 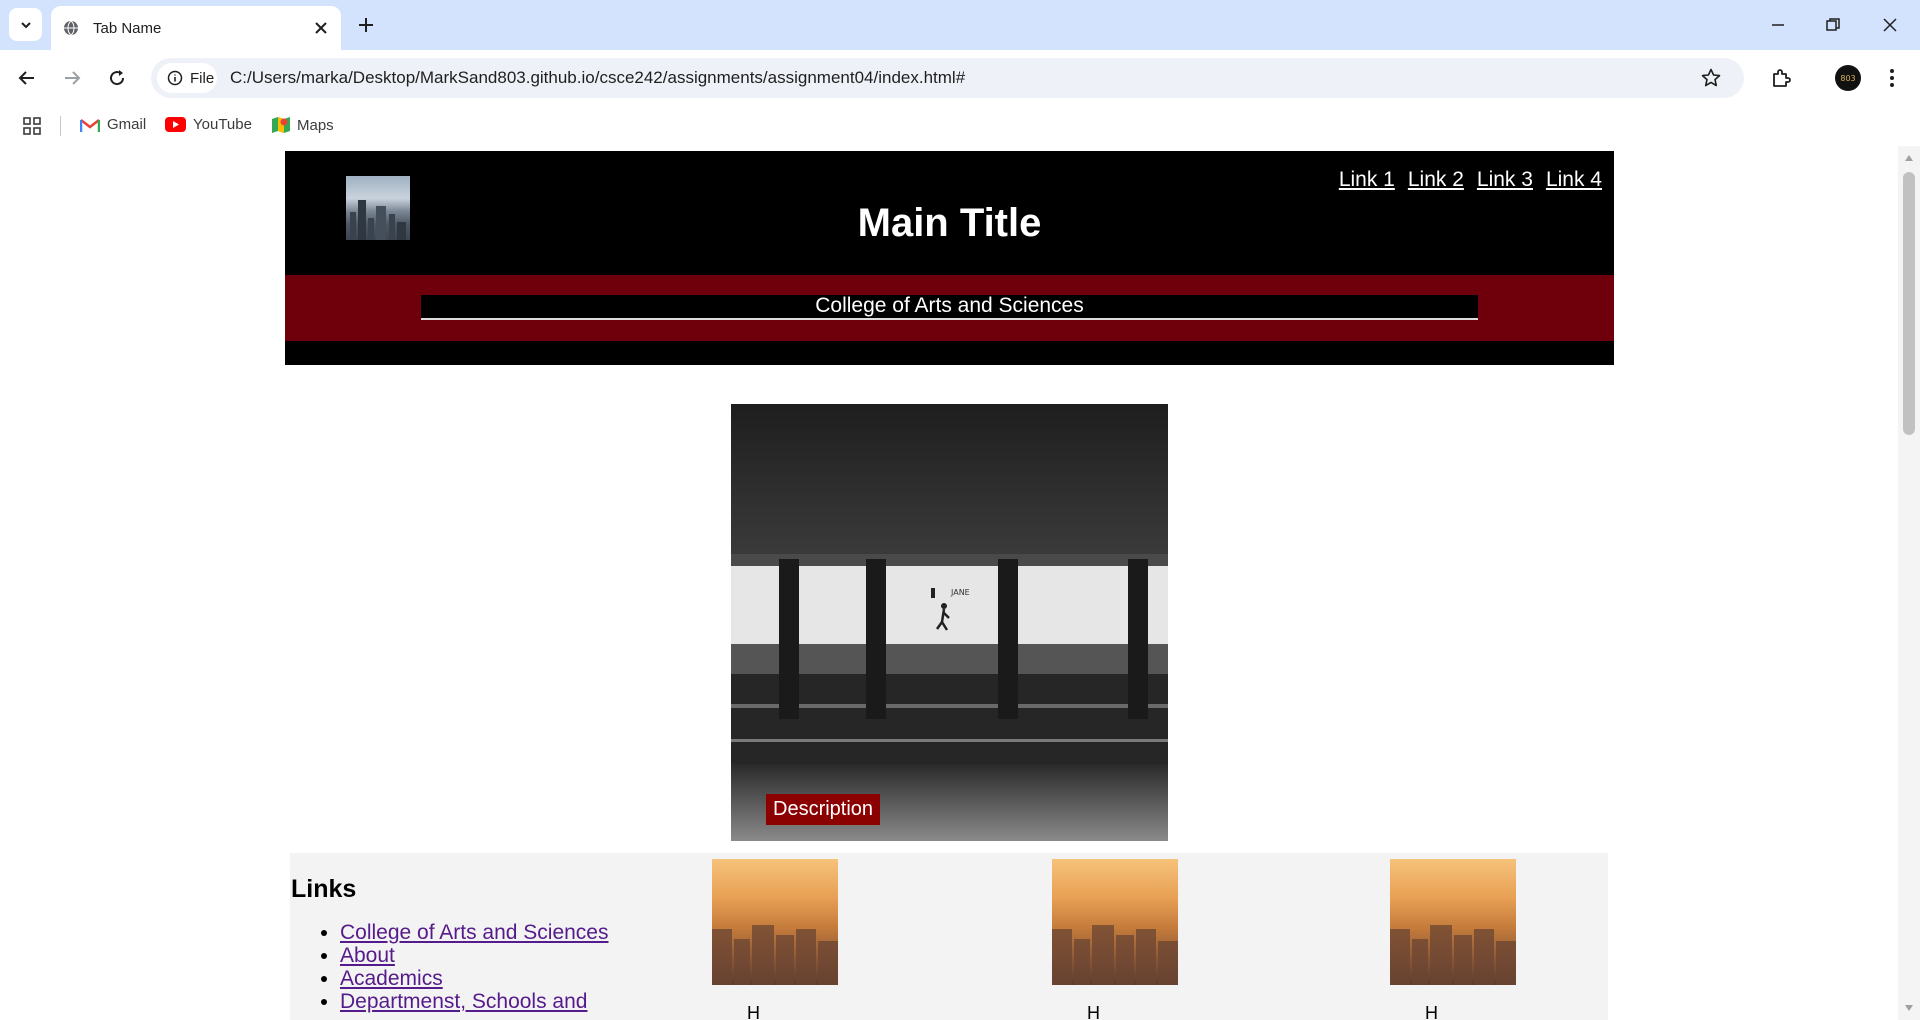 I want to click on active-tab: Tab Name, so click(x=196, y=28).